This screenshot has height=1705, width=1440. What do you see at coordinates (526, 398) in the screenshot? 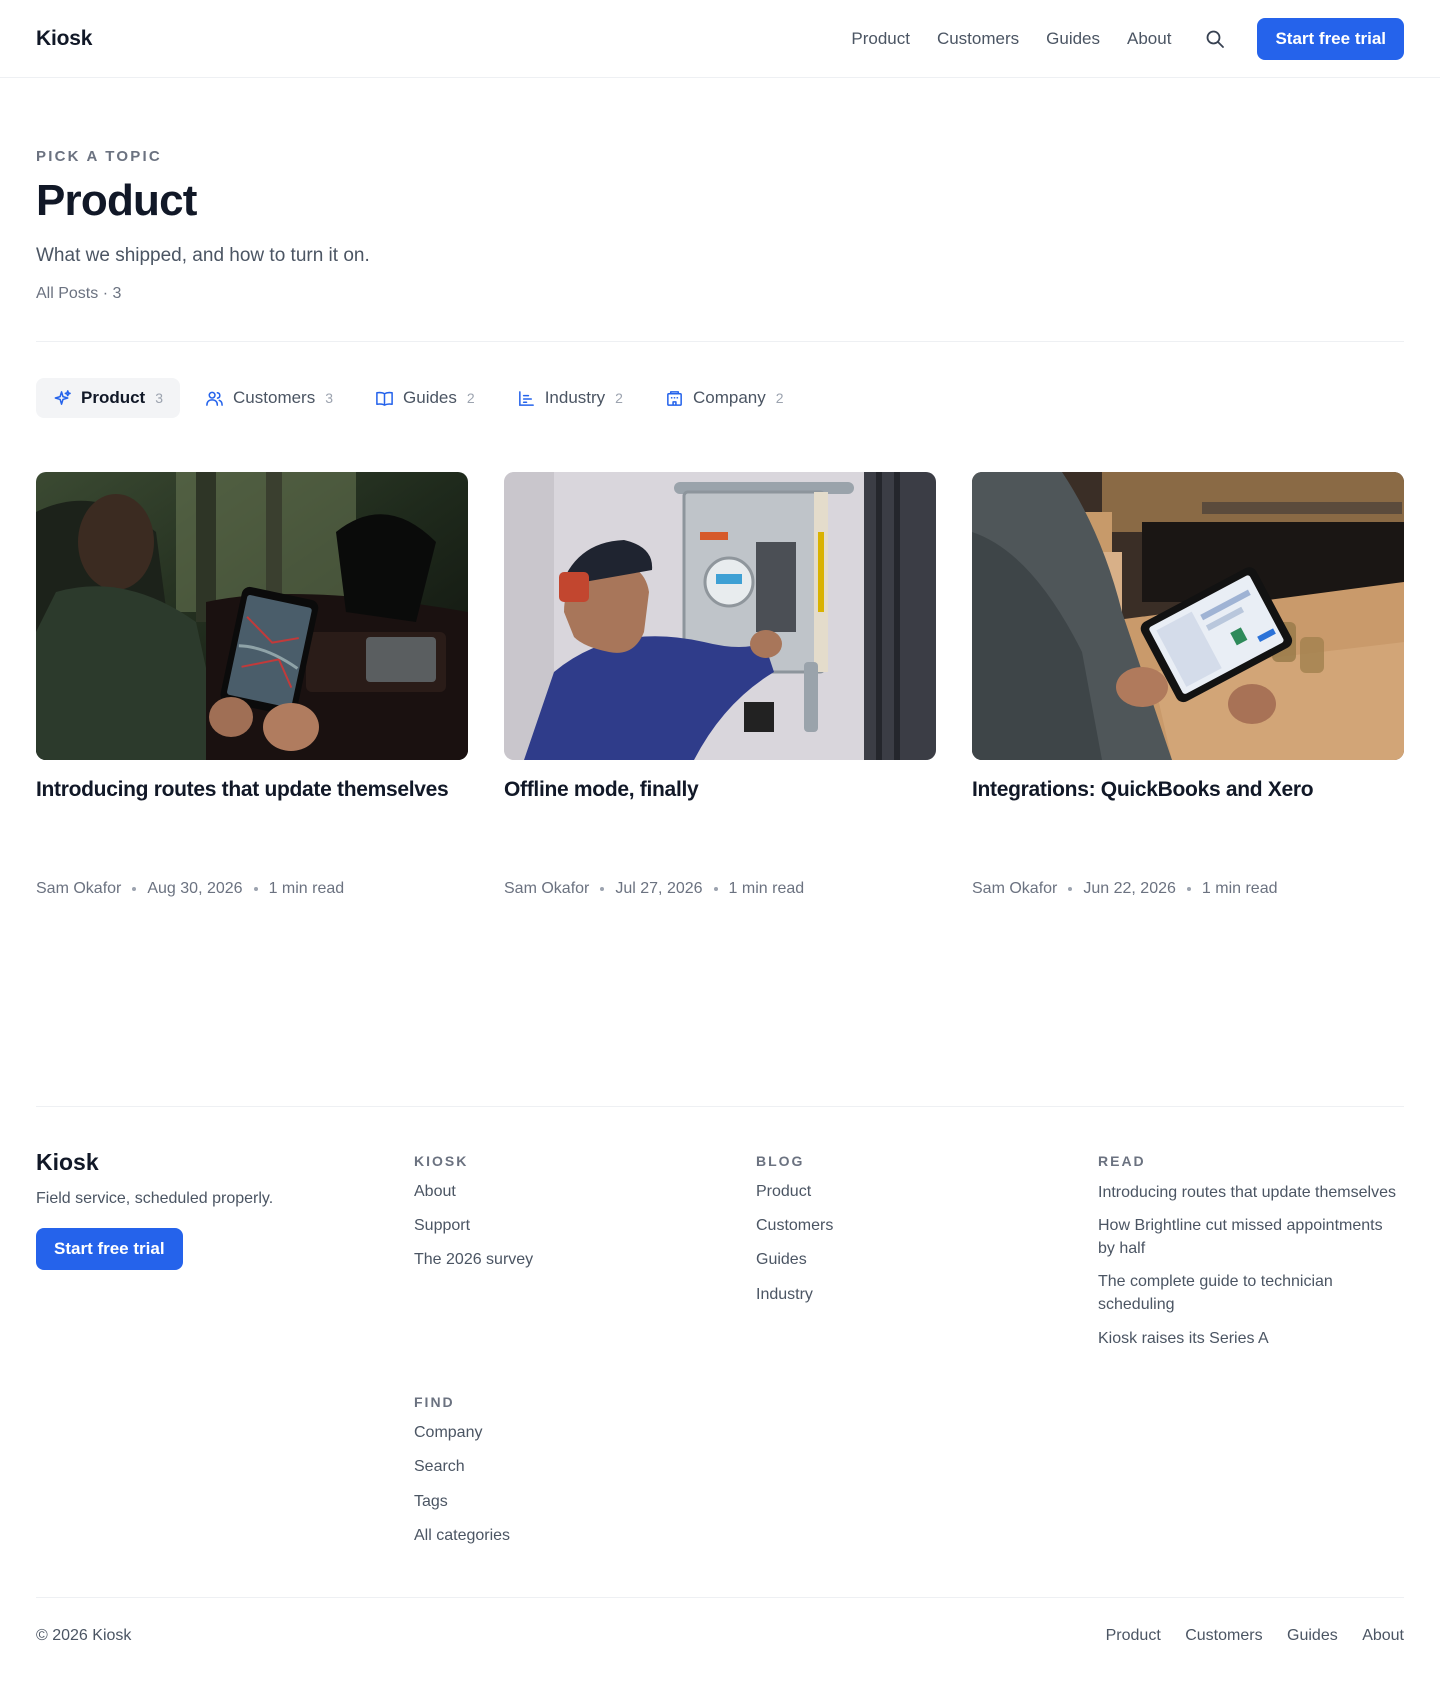
I see `bar-chart-icon` at bounding box center [526, 398].